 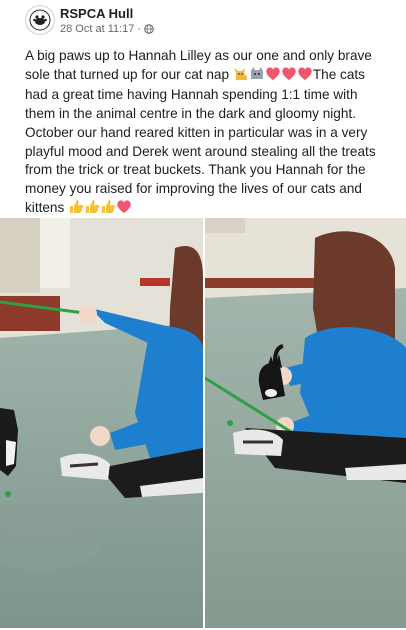 What do you see at coordinates (97, 29) in the screenshot?
I see `post-timestamp: 28 Oct at 11:17` at bounding box center [97, 29].